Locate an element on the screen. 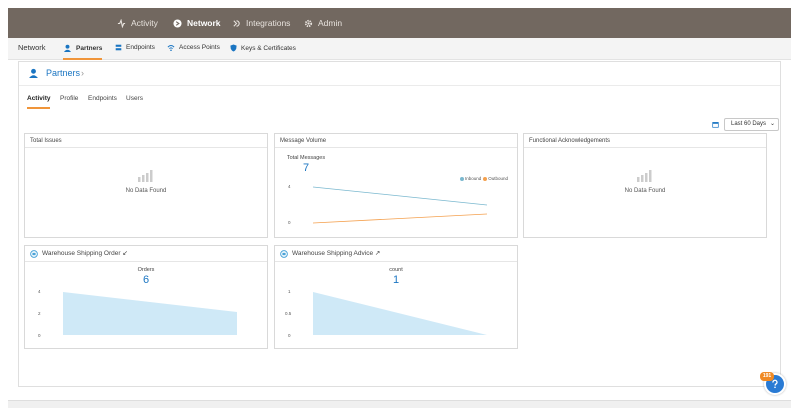 This screenshot has width=799, height=414. y-tick: 1 is located at coordinates (289, 291).